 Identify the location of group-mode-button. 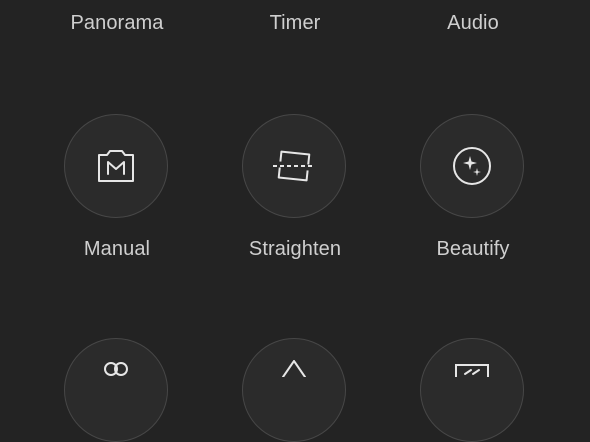
(116, 390).